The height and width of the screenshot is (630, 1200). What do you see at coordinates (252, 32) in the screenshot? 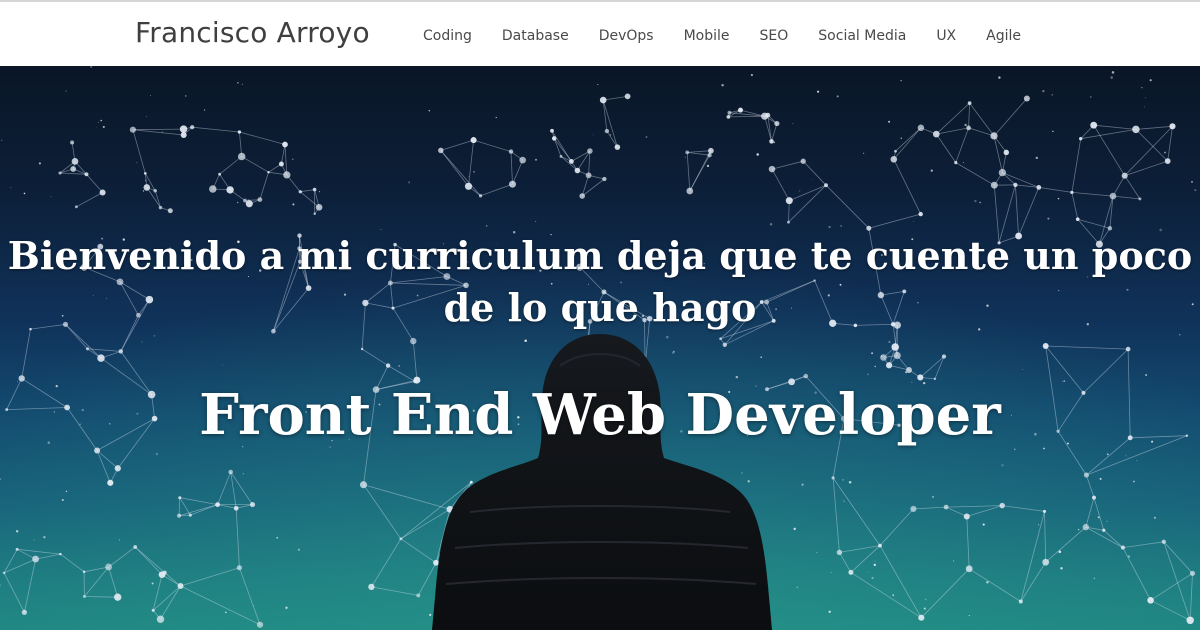
I see `brand-logo-link: Francisco Arroyo` at bounding box center [252, 32].